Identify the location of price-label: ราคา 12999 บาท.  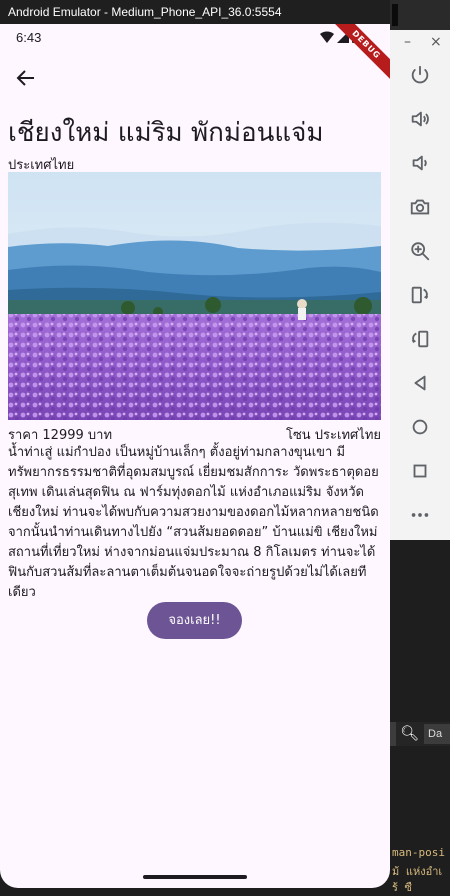
(60, 435).